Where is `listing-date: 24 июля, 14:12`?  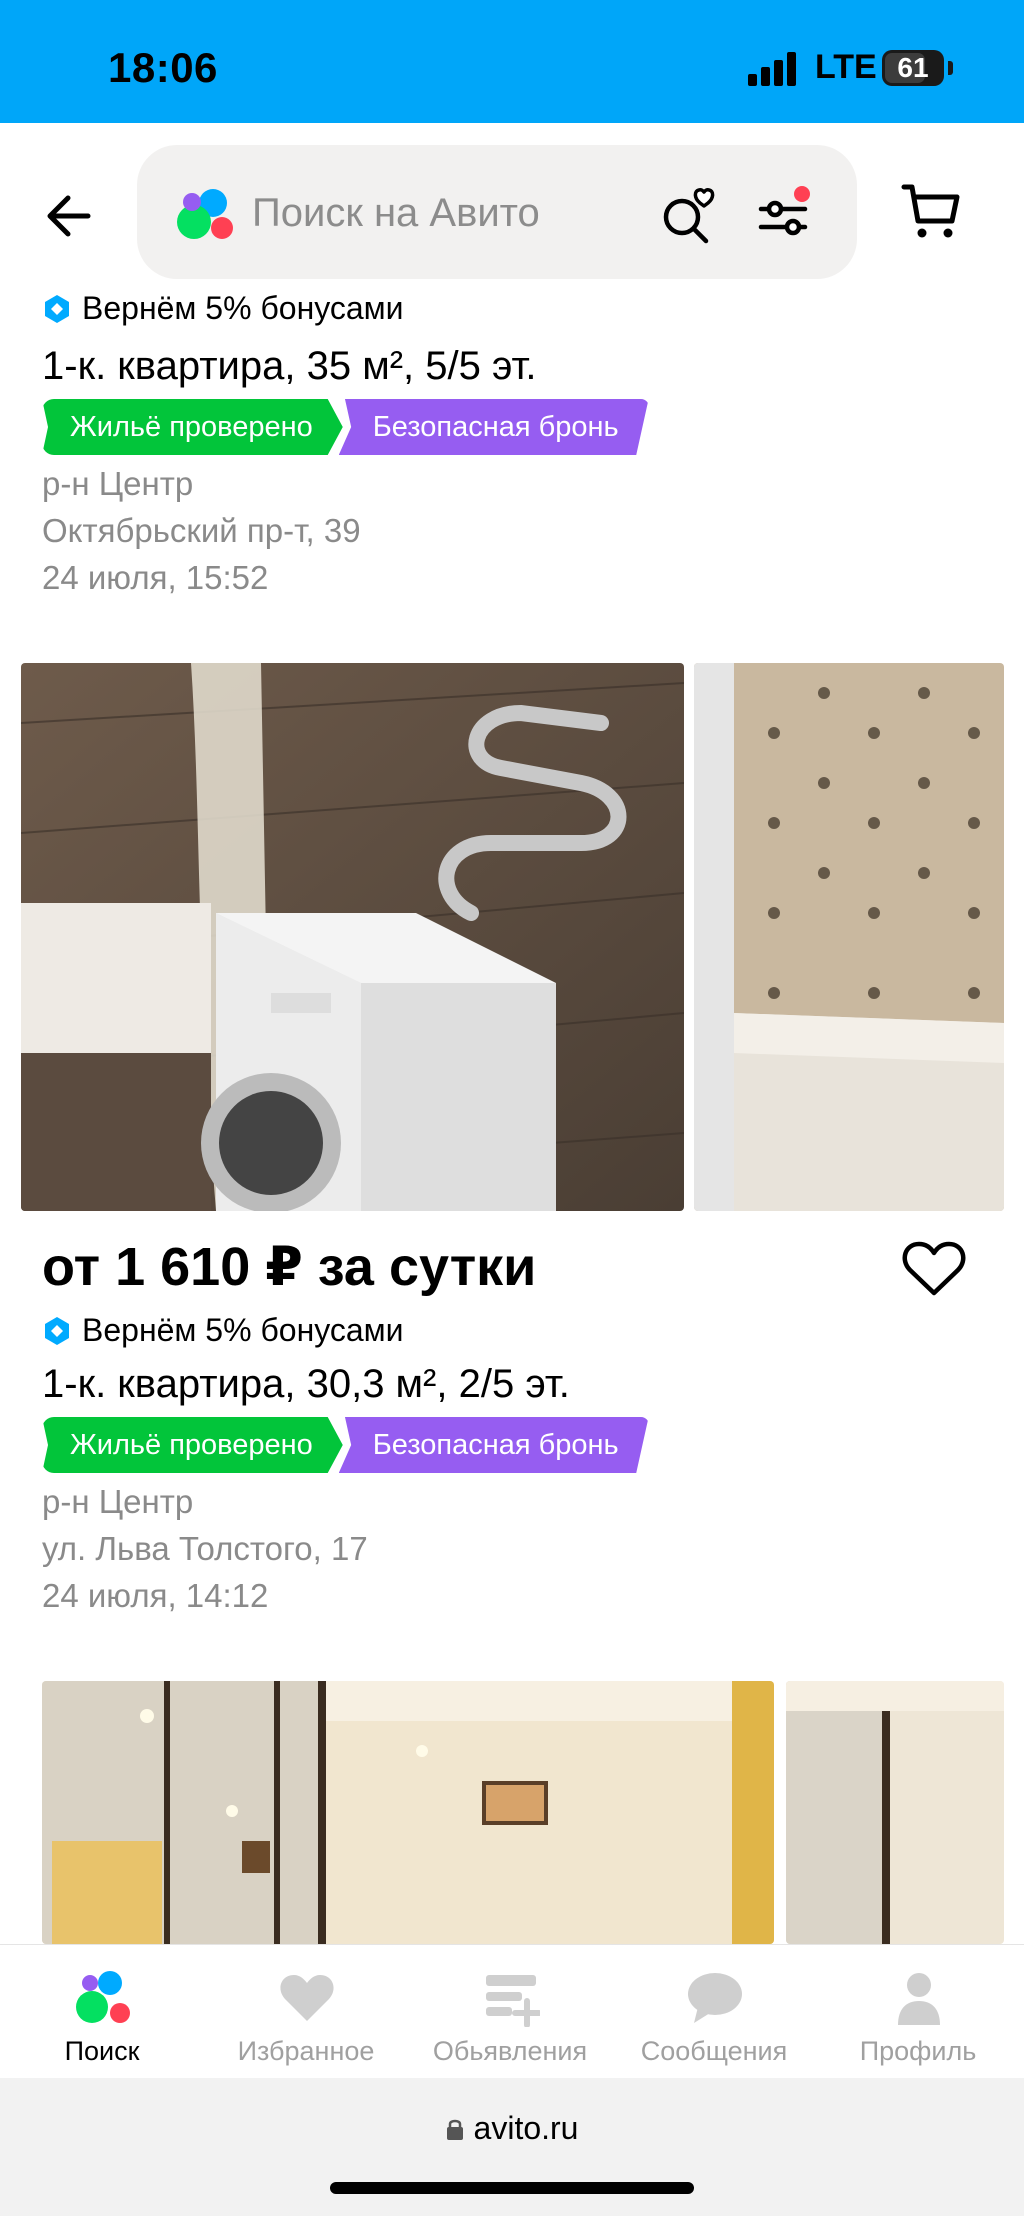
listing-date: 24 июля, 14:12 is located at coordinates (155, 1595).